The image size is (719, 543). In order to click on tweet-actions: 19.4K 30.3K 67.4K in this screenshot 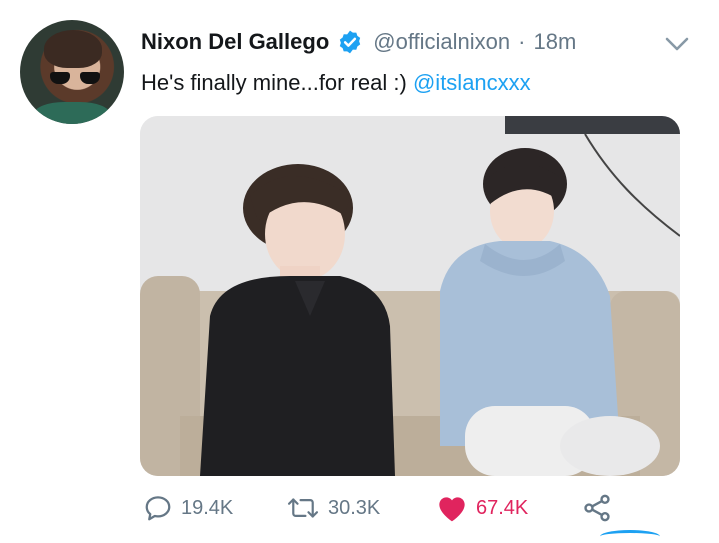, I will do `click(401, 508)`.